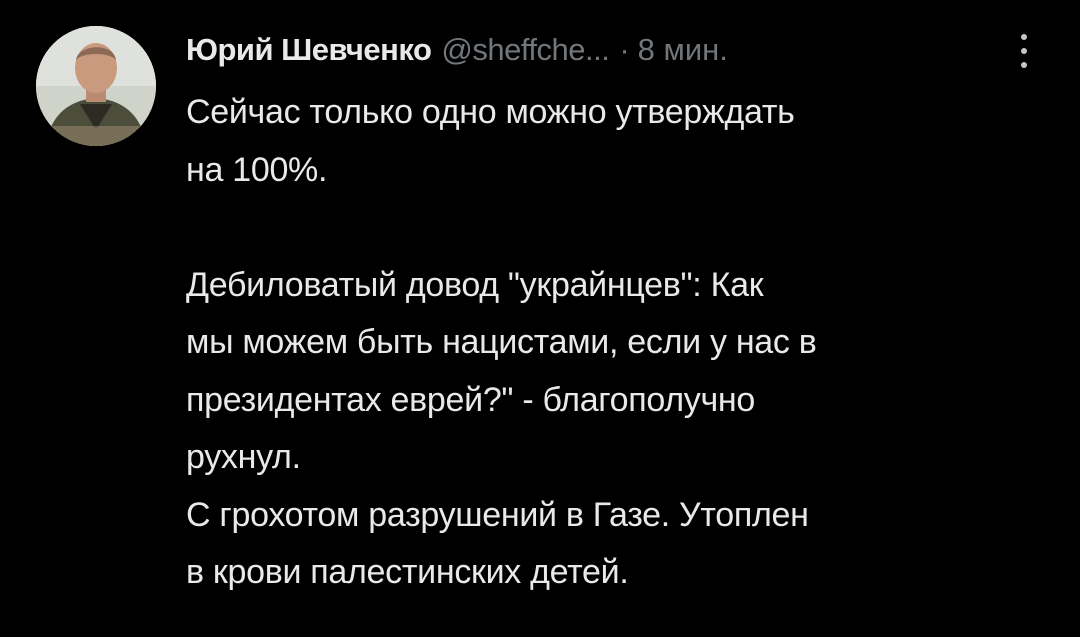  Describe the element at coordinates (309, 50) in the screenshot. I see `author-display-name: Юрий Шевченко` at that location.